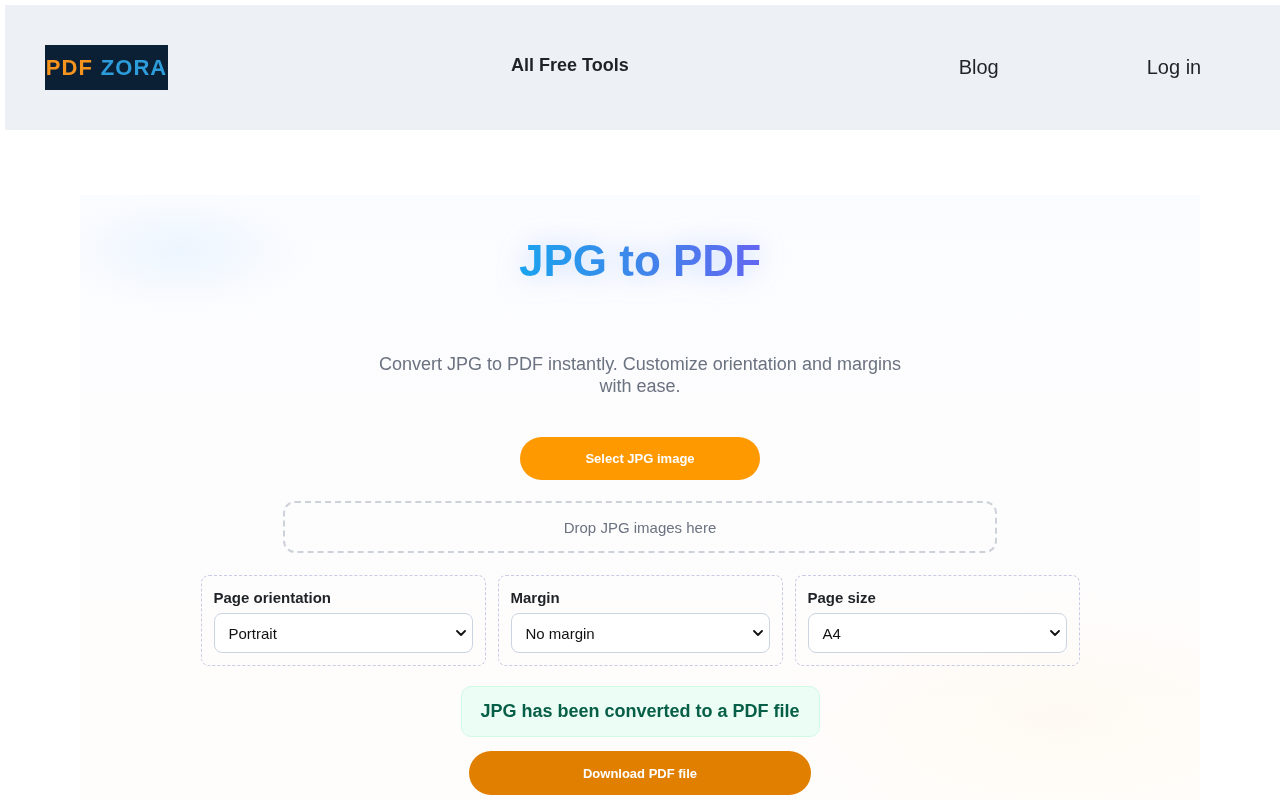 Image resolution: width=1280 pixels, height=800 pixels. Describe the element at coordinates (937, 633) in the screenshot. I see `select-field: A4` at that location.